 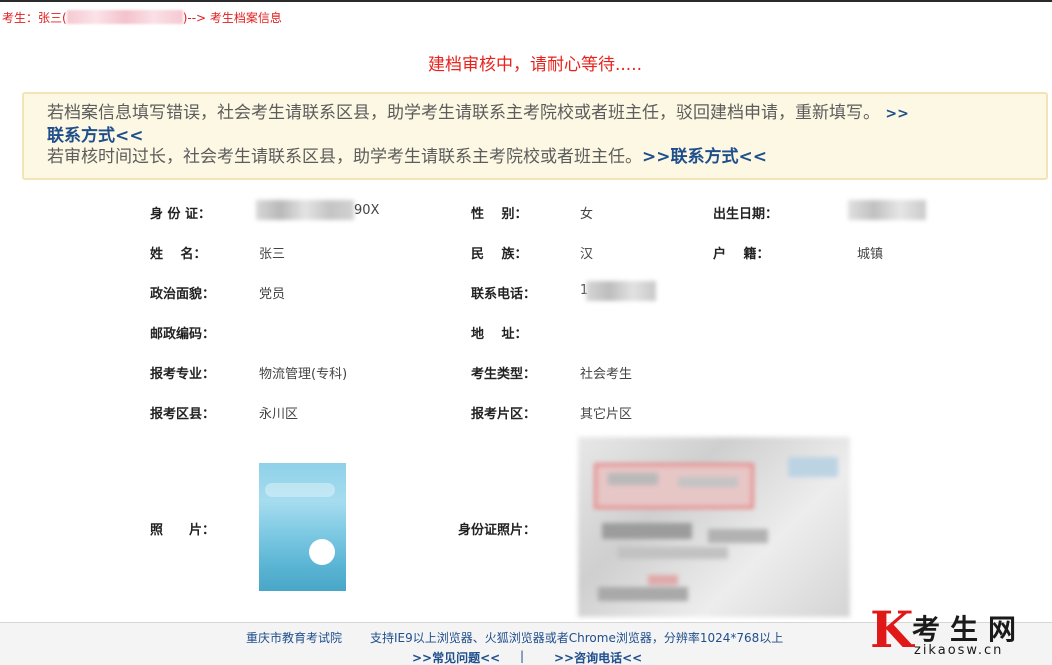 I want to click on redacted-exam-number, so click(x=125, y=17).